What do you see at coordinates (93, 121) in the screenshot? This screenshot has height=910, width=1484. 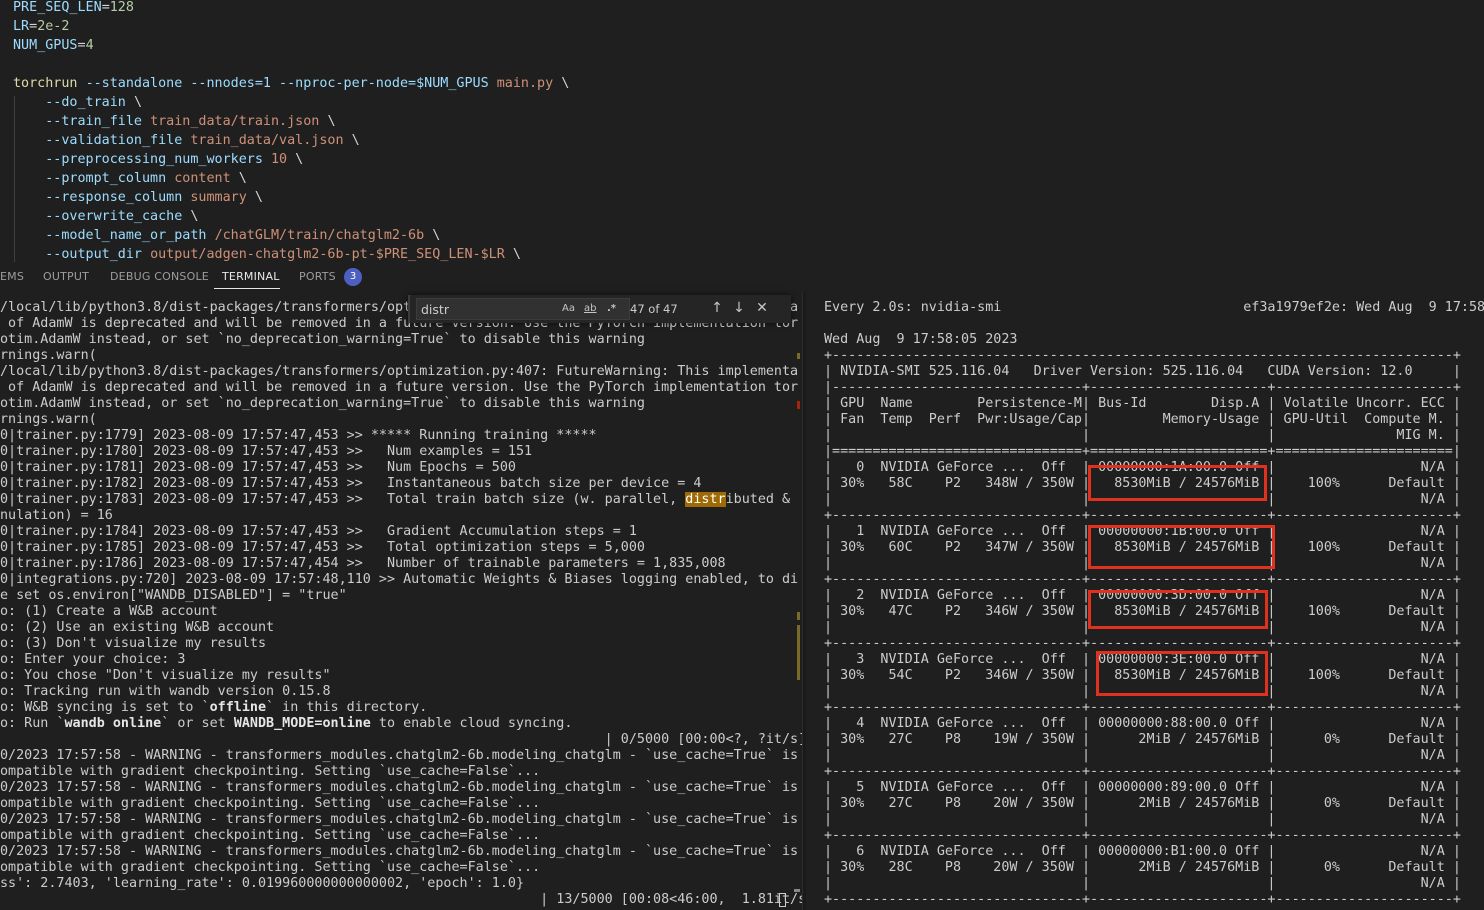 I see `arg-flag: --train_file` at bounding box center [93, 121].